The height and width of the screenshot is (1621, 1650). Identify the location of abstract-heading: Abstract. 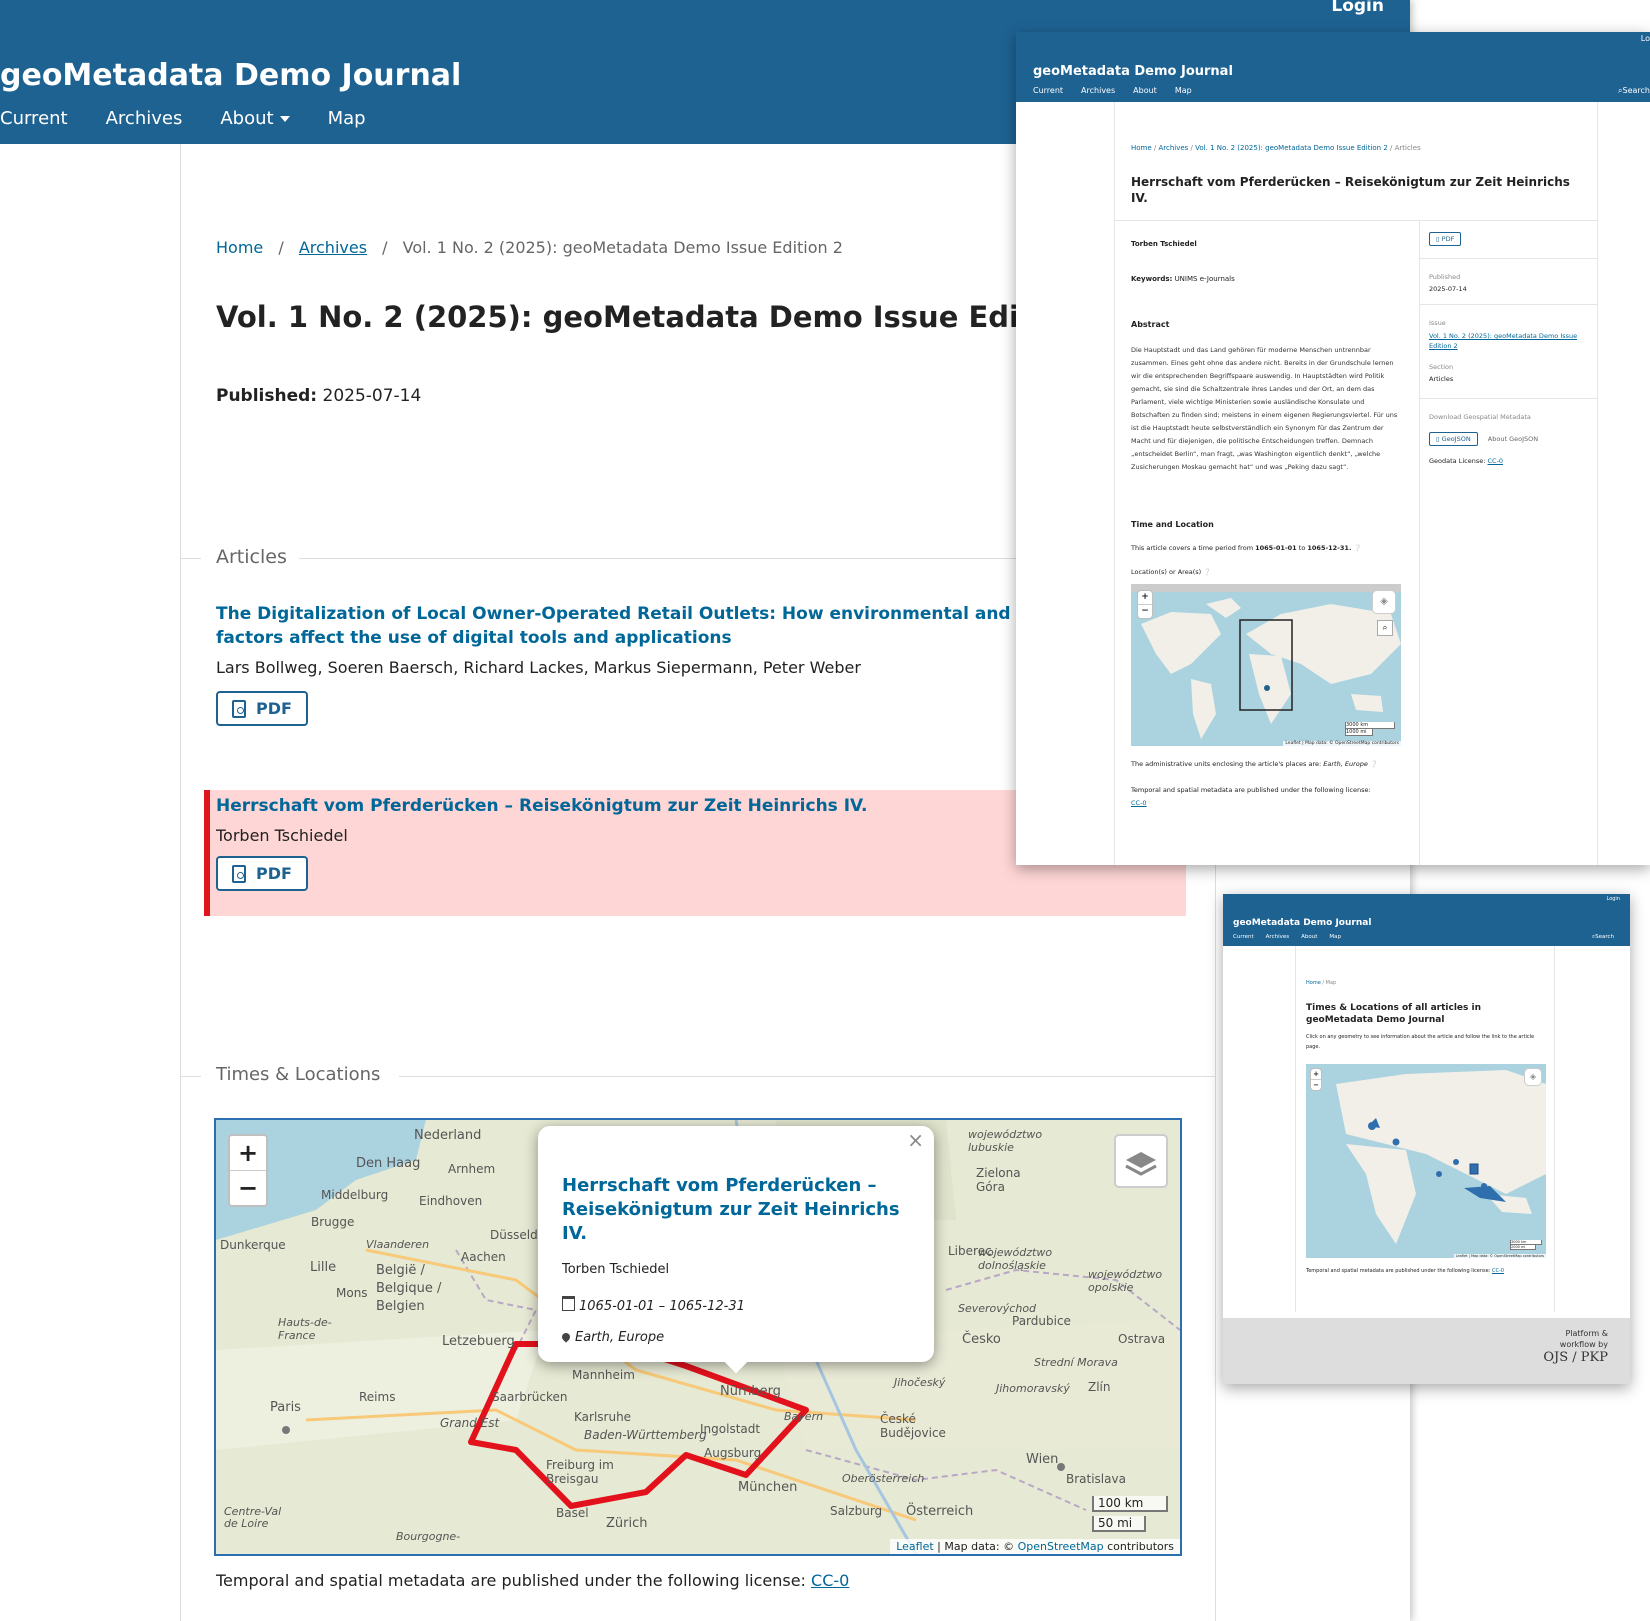
(1150, 324).